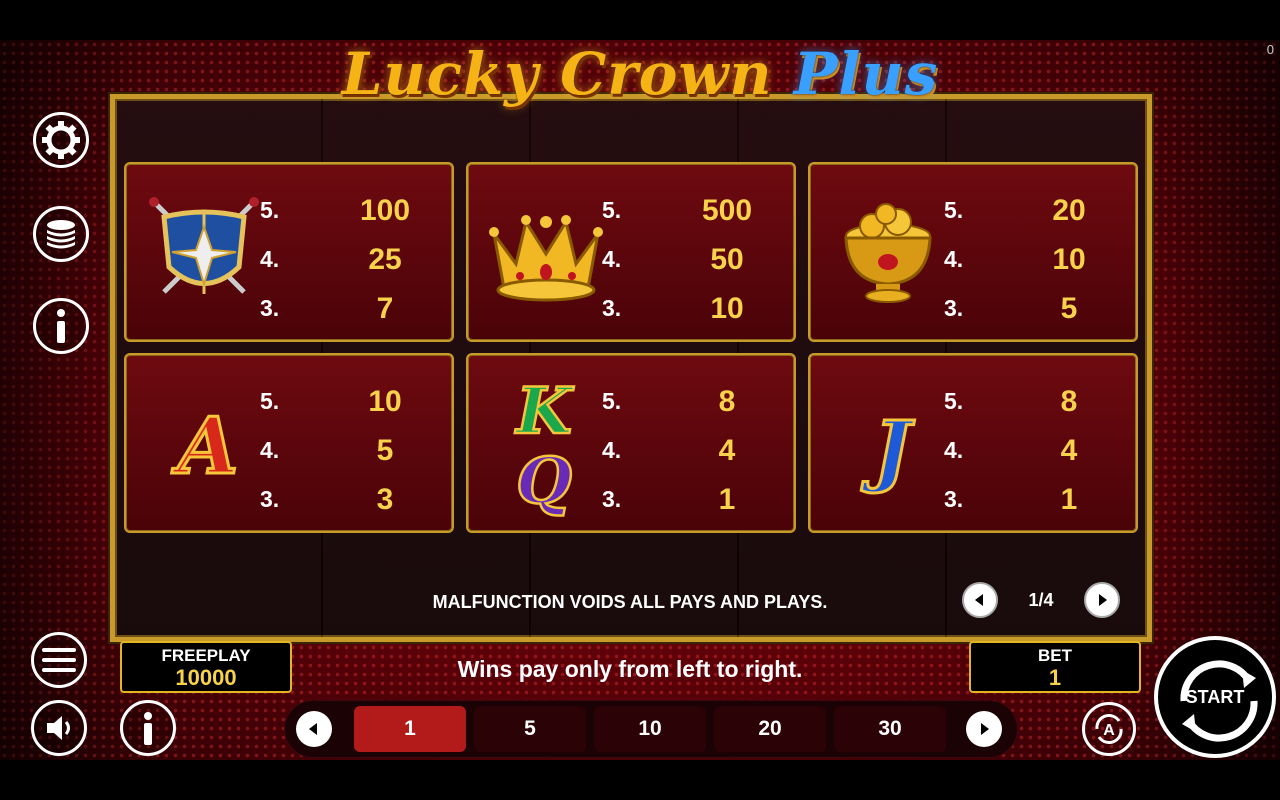 This screenshot has width=1280, height=800. I want to click on bet-option-10: 10, so click(650, 729).